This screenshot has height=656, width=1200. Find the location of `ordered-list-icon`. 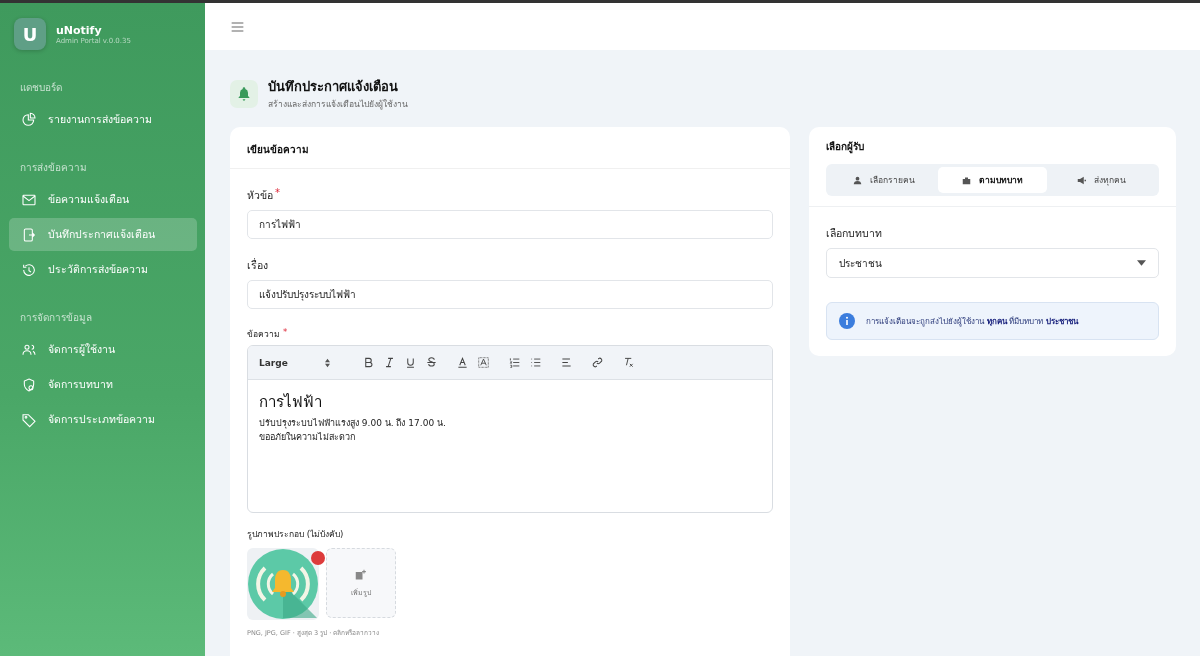

ordered-list-icon is located at coordinates (514, 362).